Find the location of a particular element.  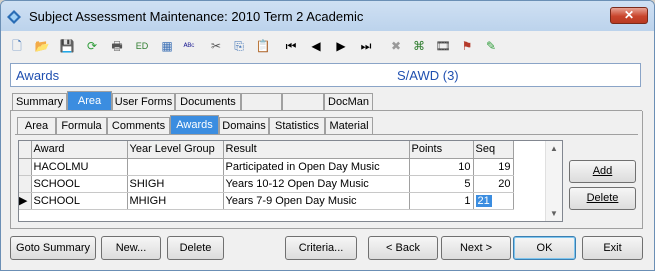

subtab-formula: Formula is located at coordinates (81, 126).